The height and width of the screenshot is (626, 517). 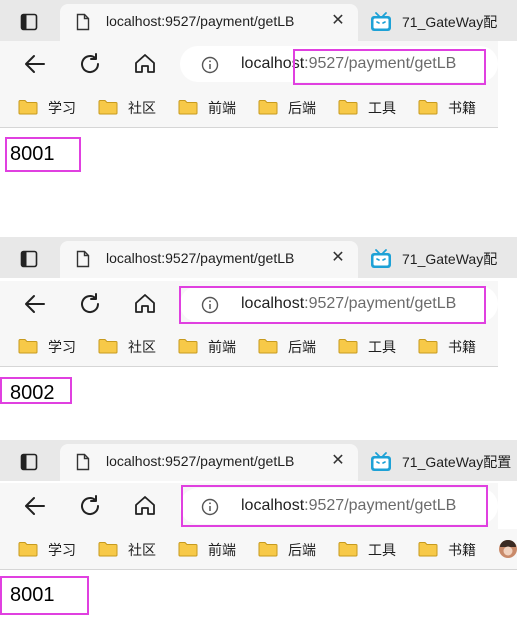 I want to click on avatar, so click(x=507, y=549).